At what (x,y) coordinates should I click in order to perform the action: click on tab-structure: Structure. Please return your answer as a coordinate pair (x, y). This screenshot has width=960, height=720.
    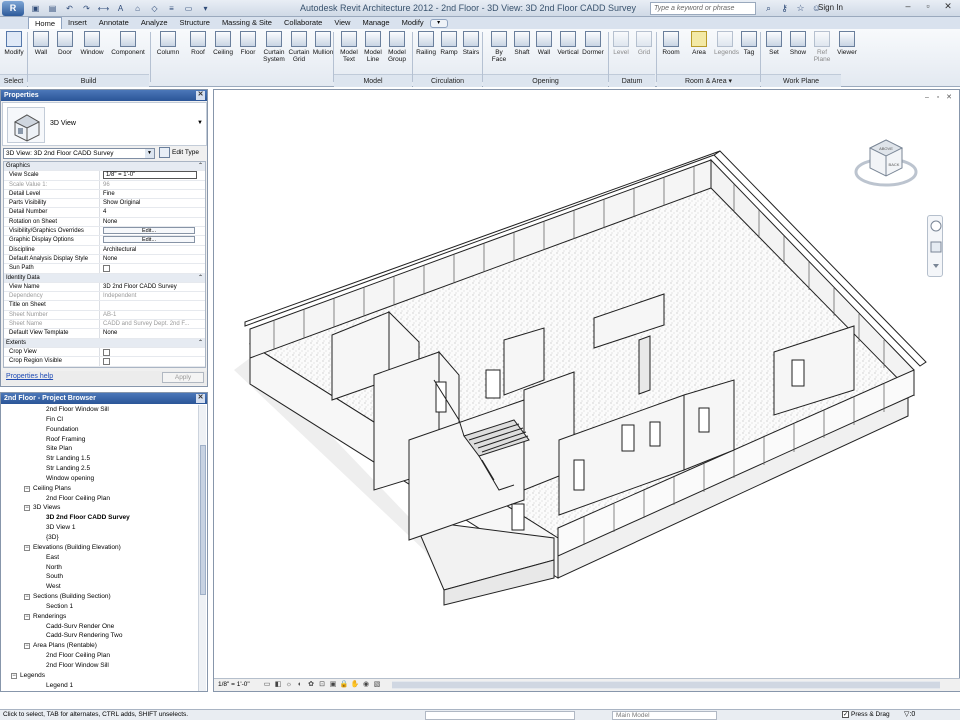
    Looking at the image, I should click on (195, 23).